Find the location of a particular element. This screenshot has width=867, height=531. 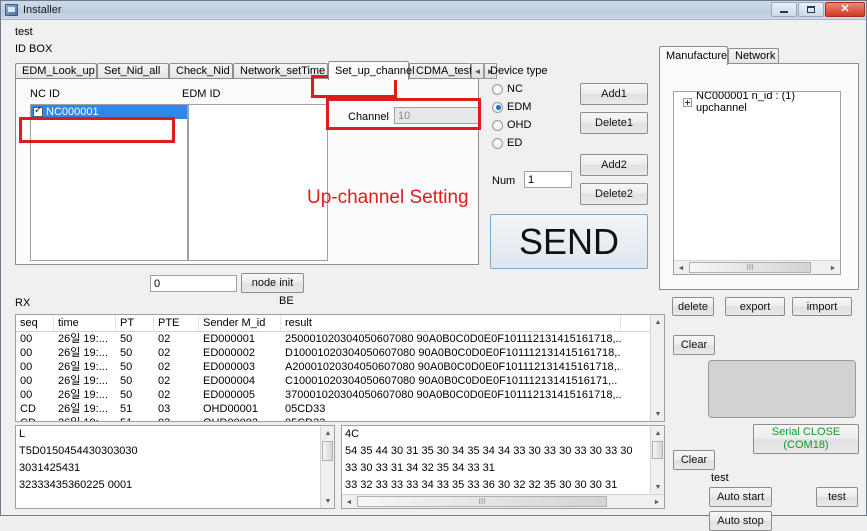

checkbox-icon is located at coordinates (38, 111).